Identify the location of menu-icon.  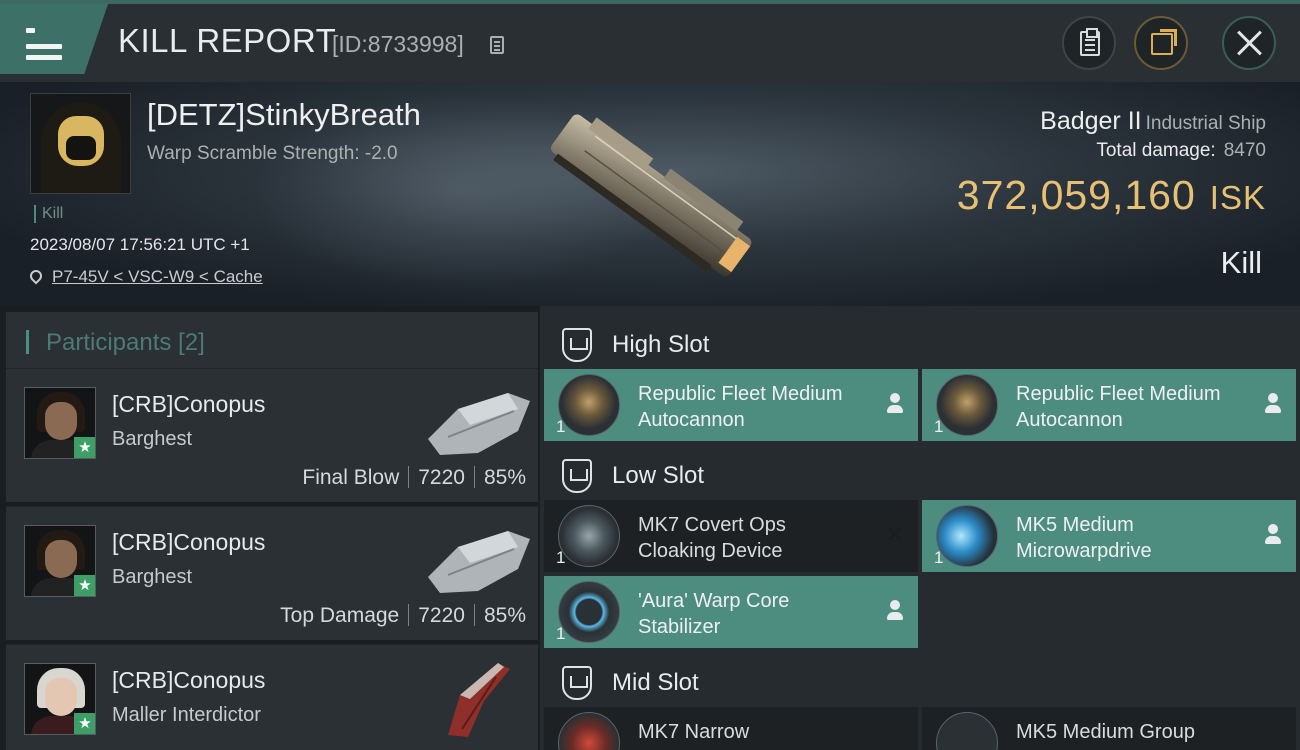
(44, 43).